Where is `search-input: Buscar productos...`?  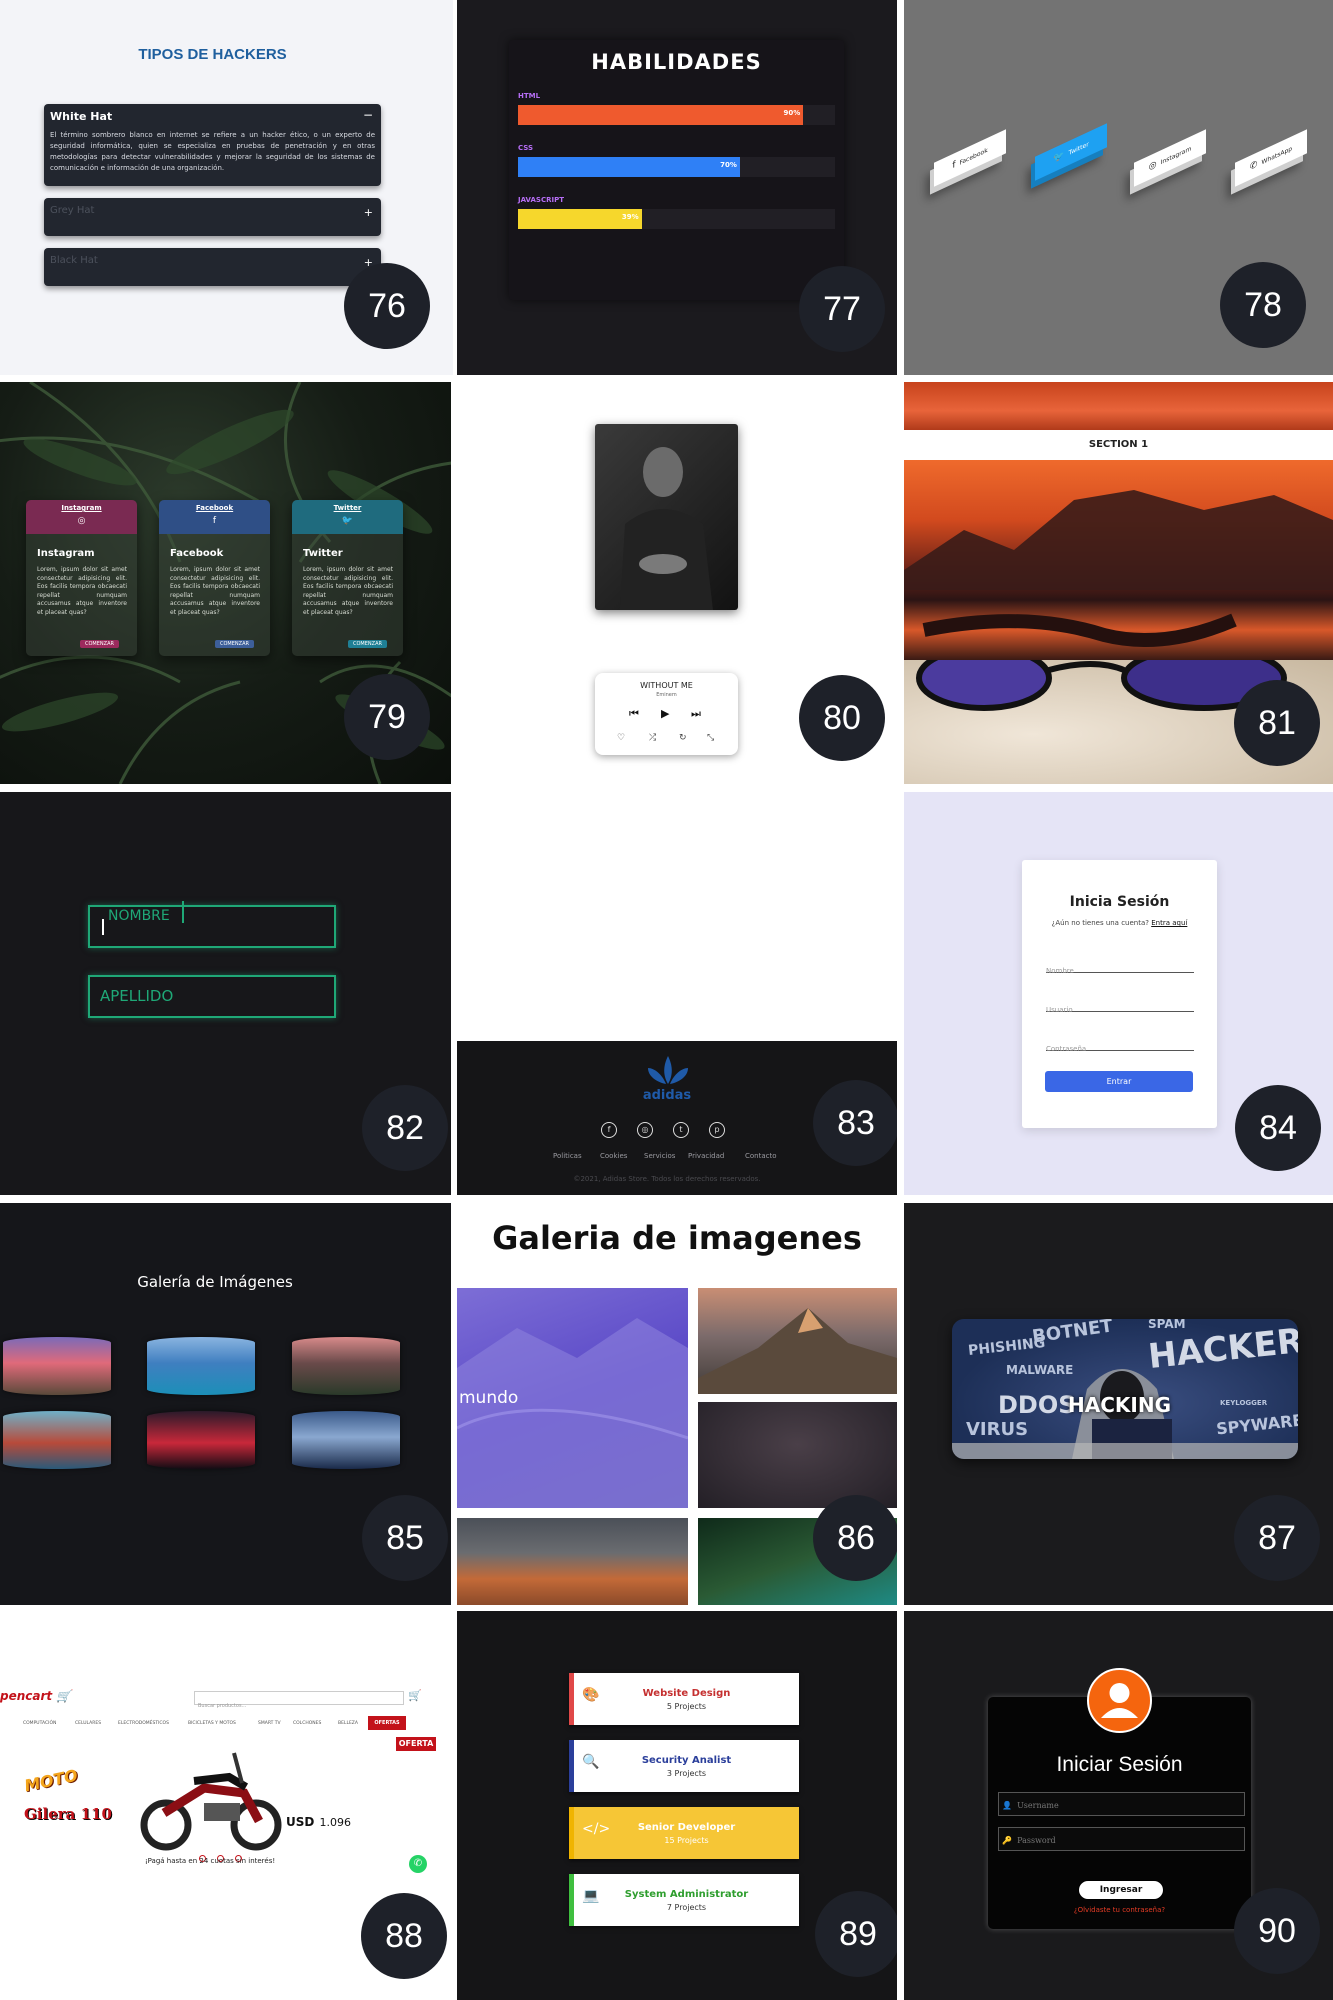 search-input: Buscar productos... is located at coordinates (299, 1700).